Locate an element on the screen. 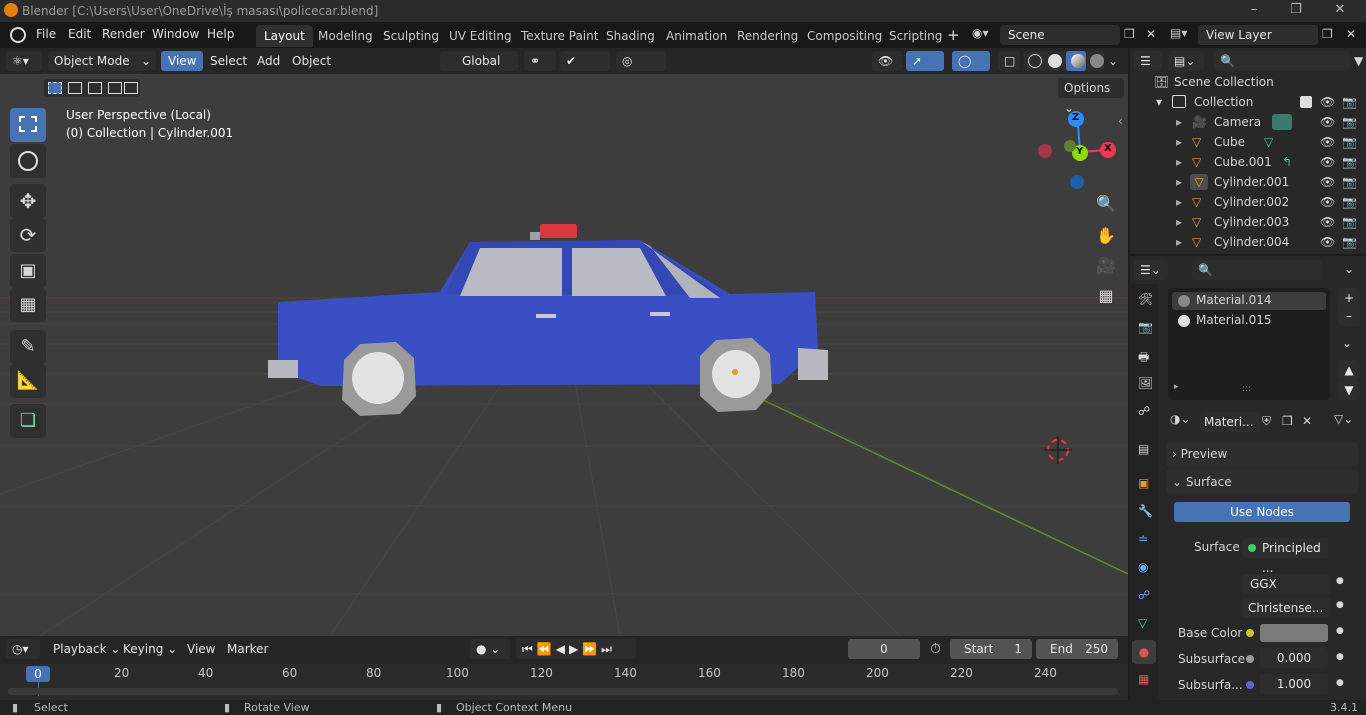  cursor-tool is located at coordinates (28, 161).